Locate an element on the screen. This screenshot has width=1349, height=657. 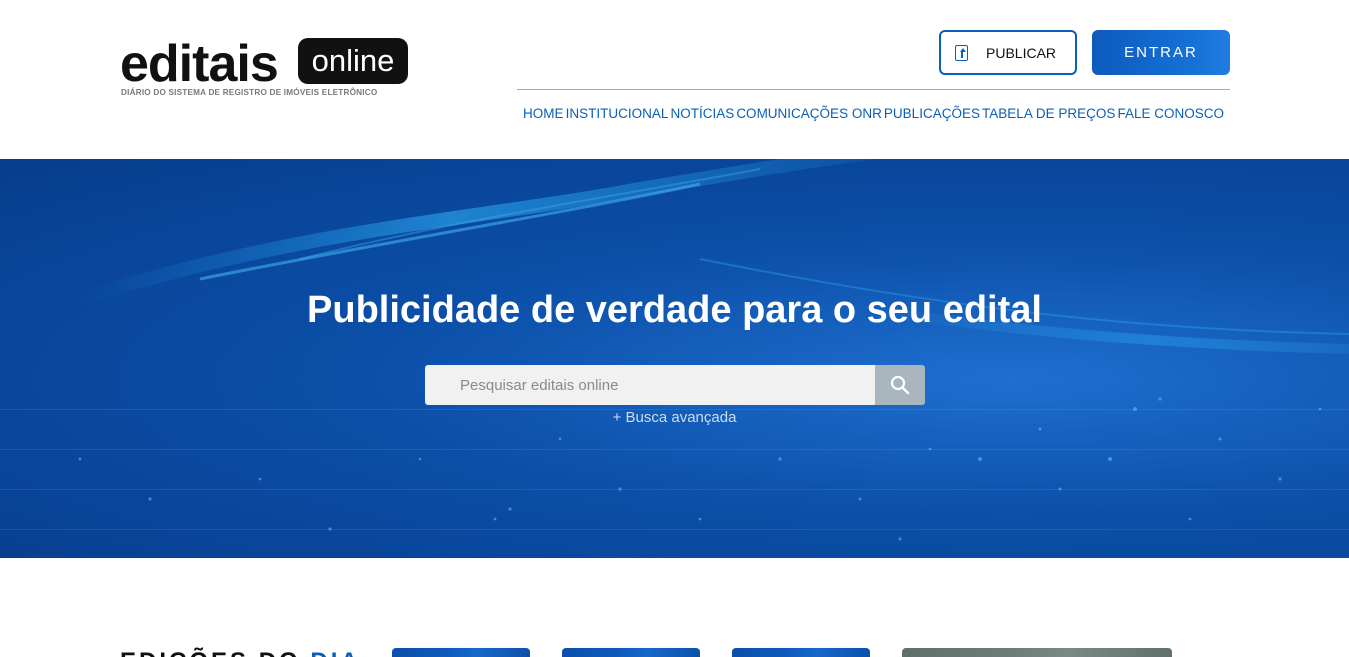
nav-item-home: HOME is located at coordinates (543, 115).